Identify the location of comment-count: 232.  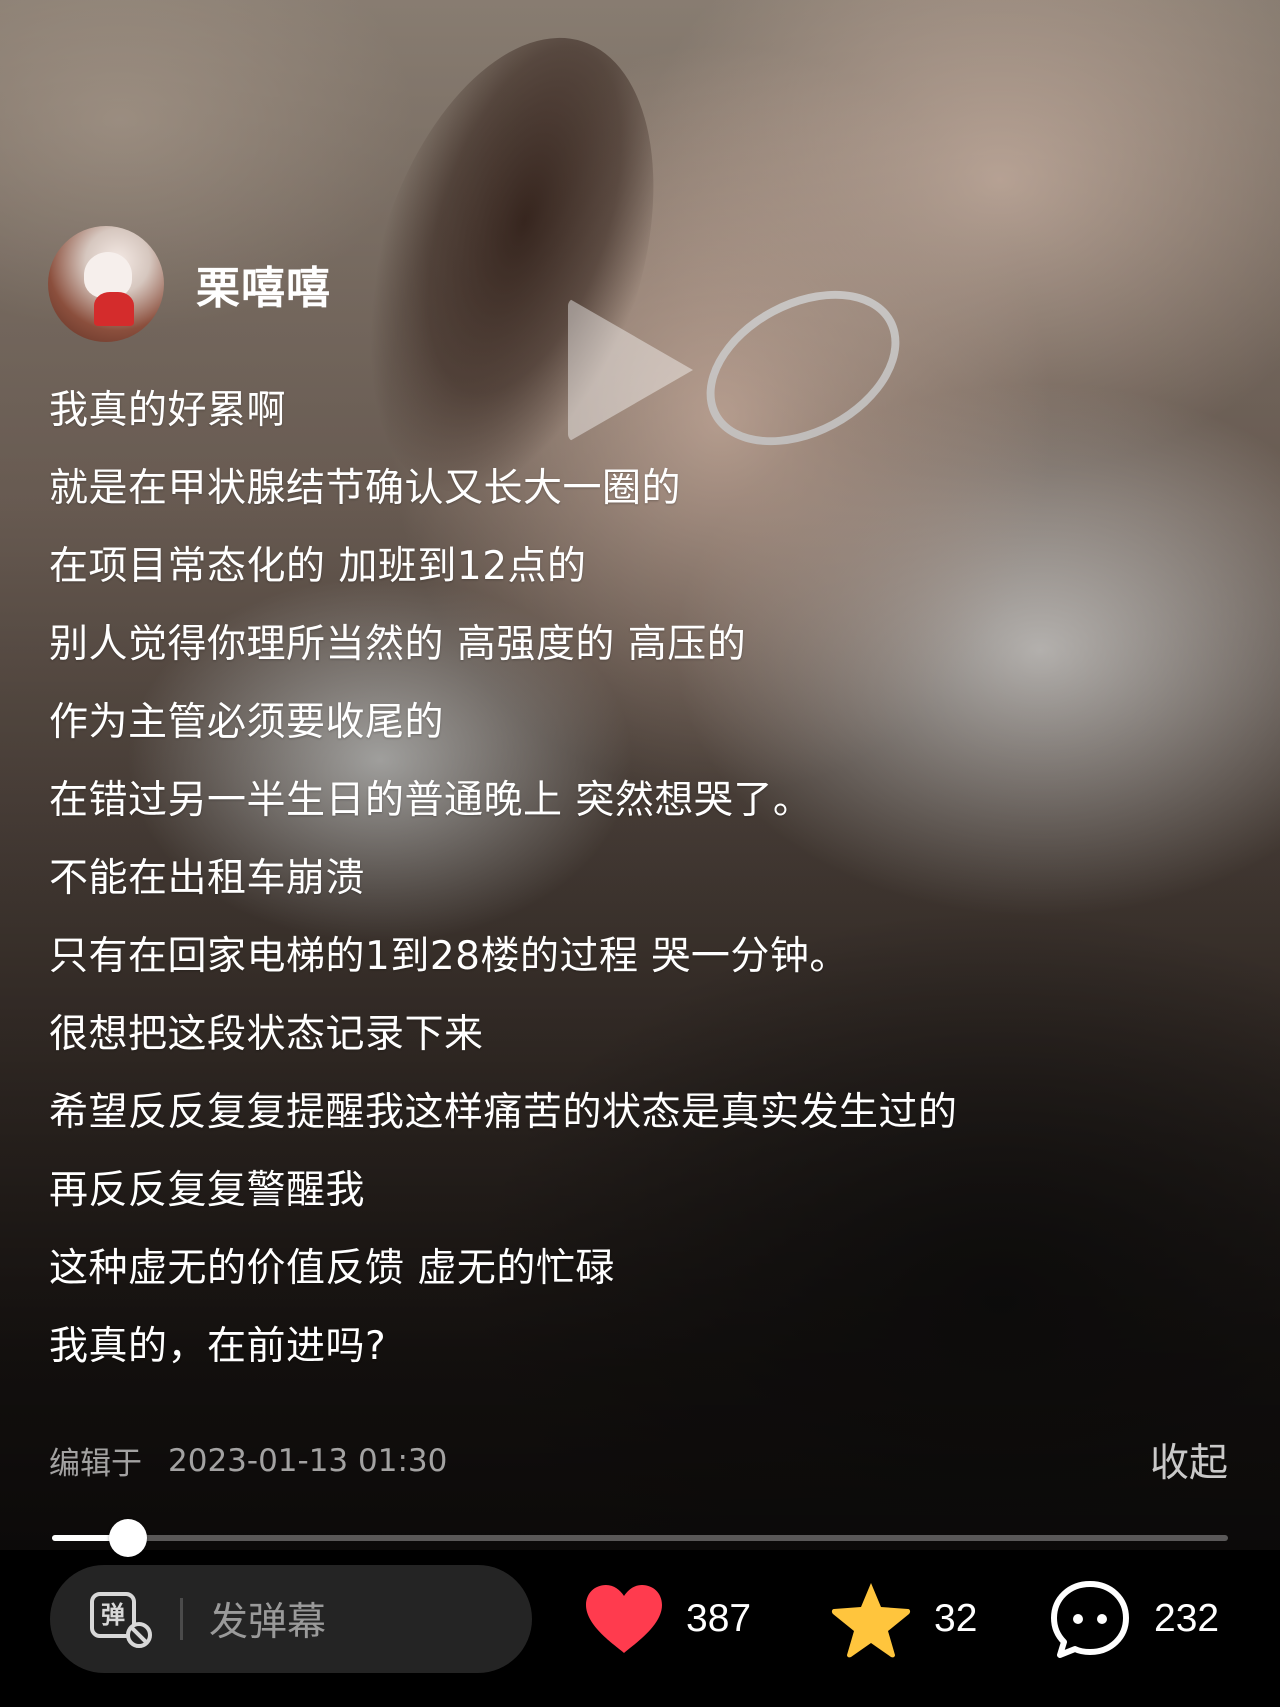
(1187, 1618).